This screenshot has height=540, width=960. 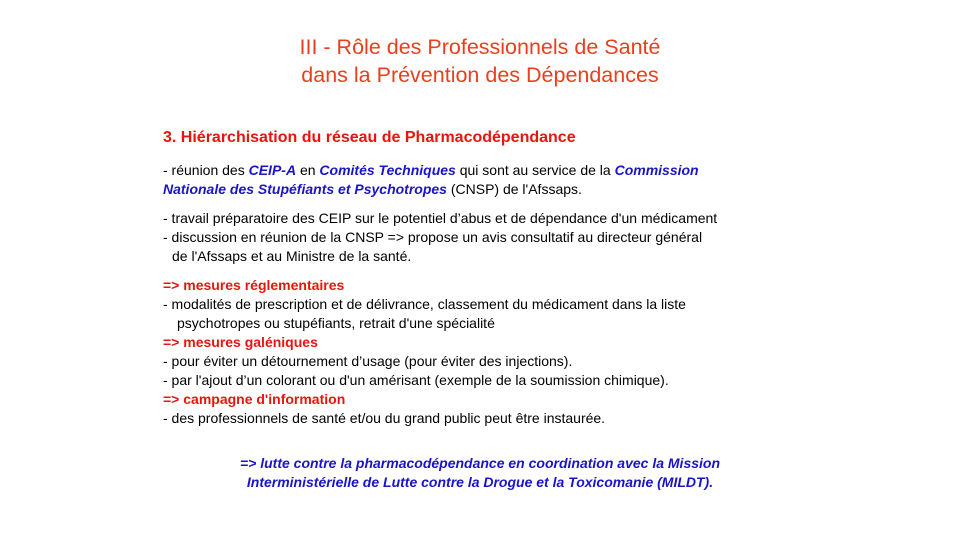 I want to click on term-commission: Commission, so click(x=656, y=170).